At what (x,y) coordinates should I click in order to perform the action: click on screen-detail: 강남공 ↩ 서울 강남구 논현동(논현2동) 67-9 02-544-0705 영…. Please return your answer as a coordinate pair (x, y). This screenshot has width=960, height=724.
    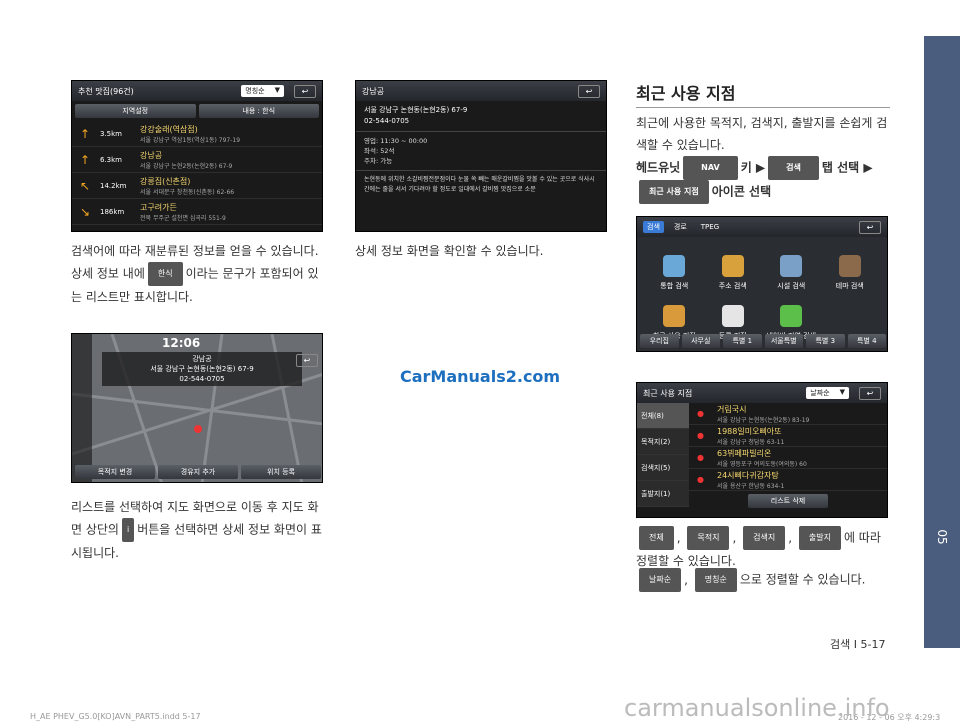
    Looking at the image, I should click on (481, 156).